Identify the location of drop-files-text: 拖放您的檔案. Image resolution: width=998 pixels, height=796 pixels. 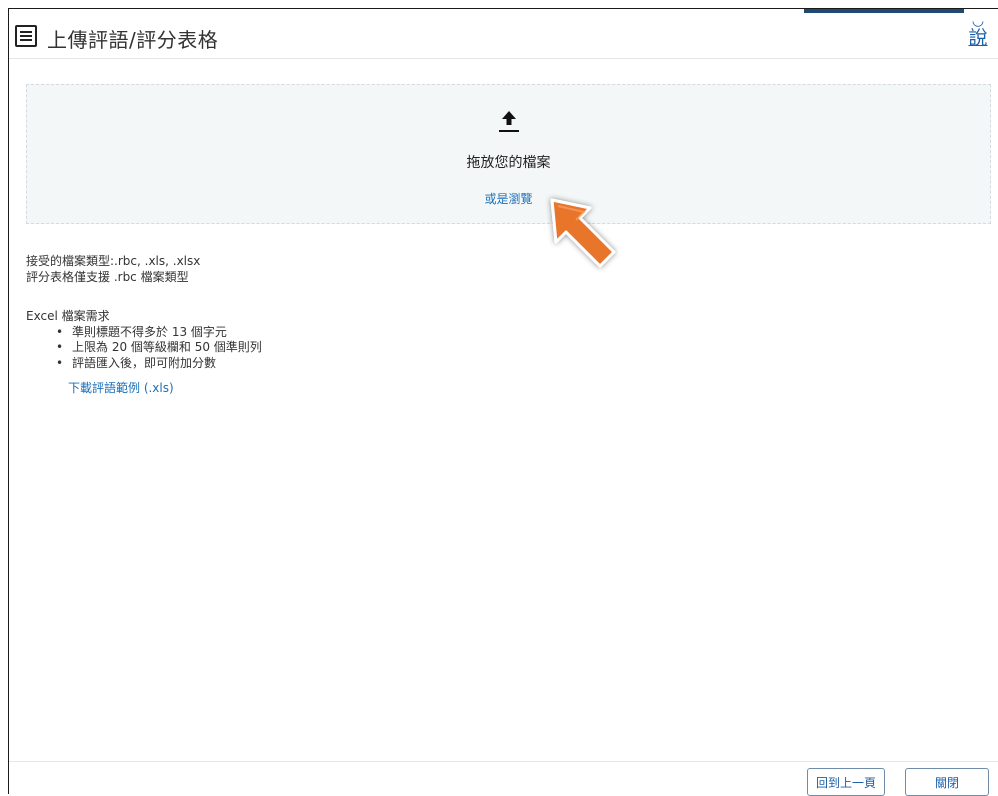
(508, 163).